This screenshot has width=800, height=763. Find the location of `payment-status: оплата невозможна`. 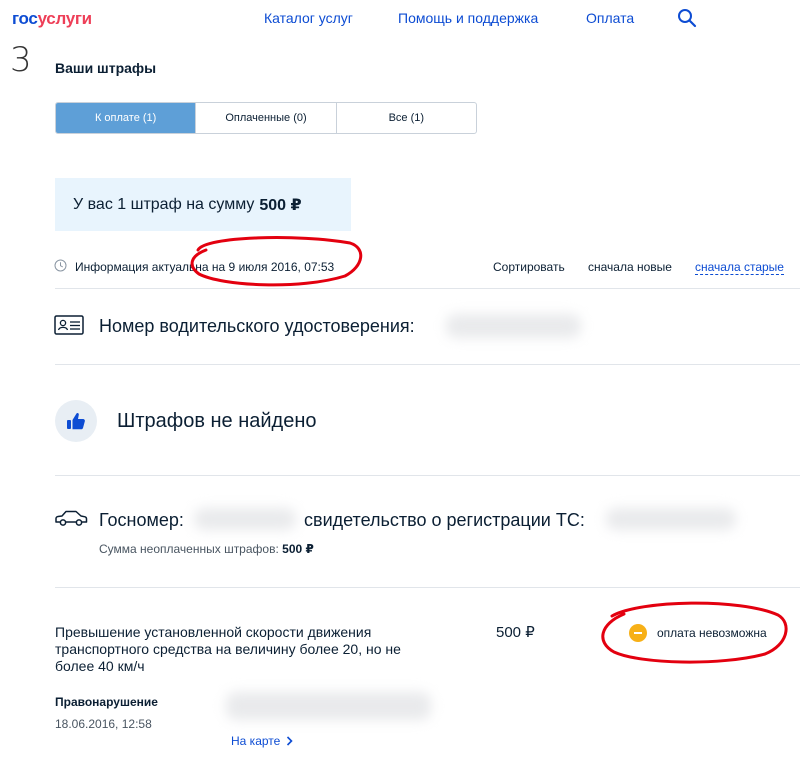

payment-status: оплата невозможна is located at coordinates (712, 633).